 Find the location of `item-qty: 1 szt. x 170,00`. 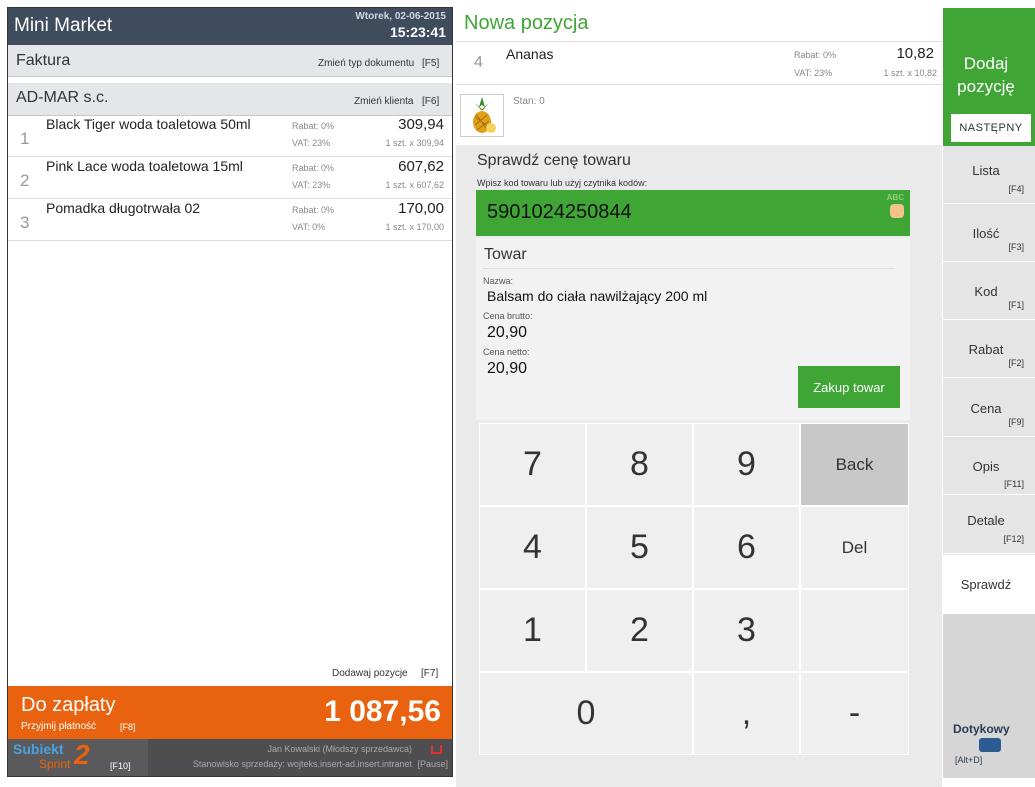

item-qty: 1 szt. x 170,00 is located at coordinates (414, 227).